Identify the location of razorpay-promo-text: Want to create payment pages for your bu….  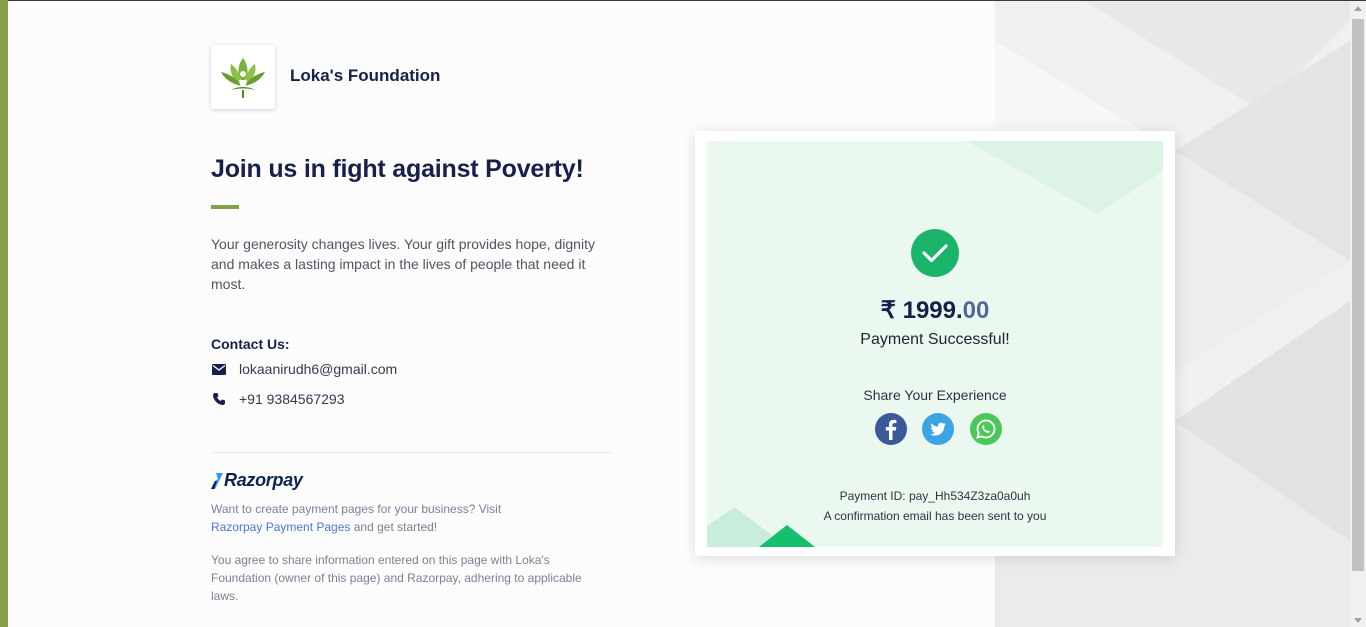
(356, 509).